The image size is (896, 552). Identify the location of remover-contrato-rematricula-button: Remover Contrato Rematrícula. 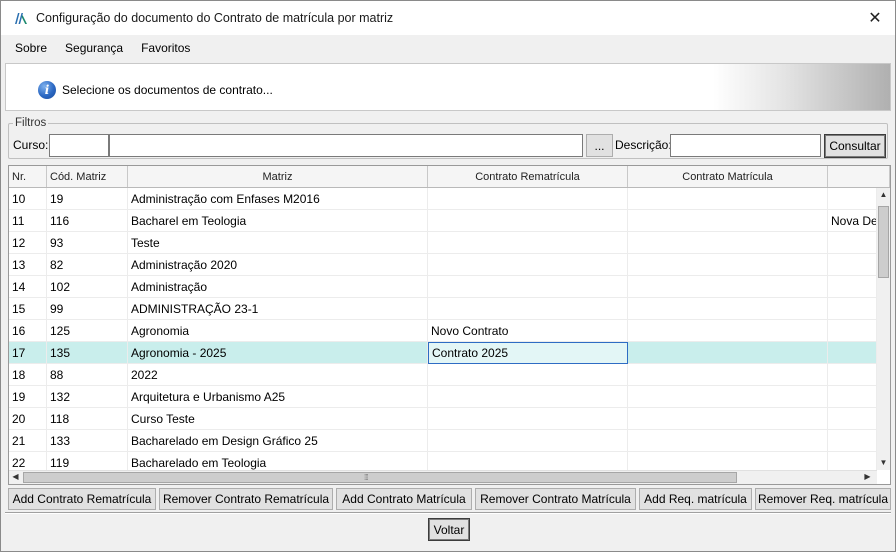
(246, 499).